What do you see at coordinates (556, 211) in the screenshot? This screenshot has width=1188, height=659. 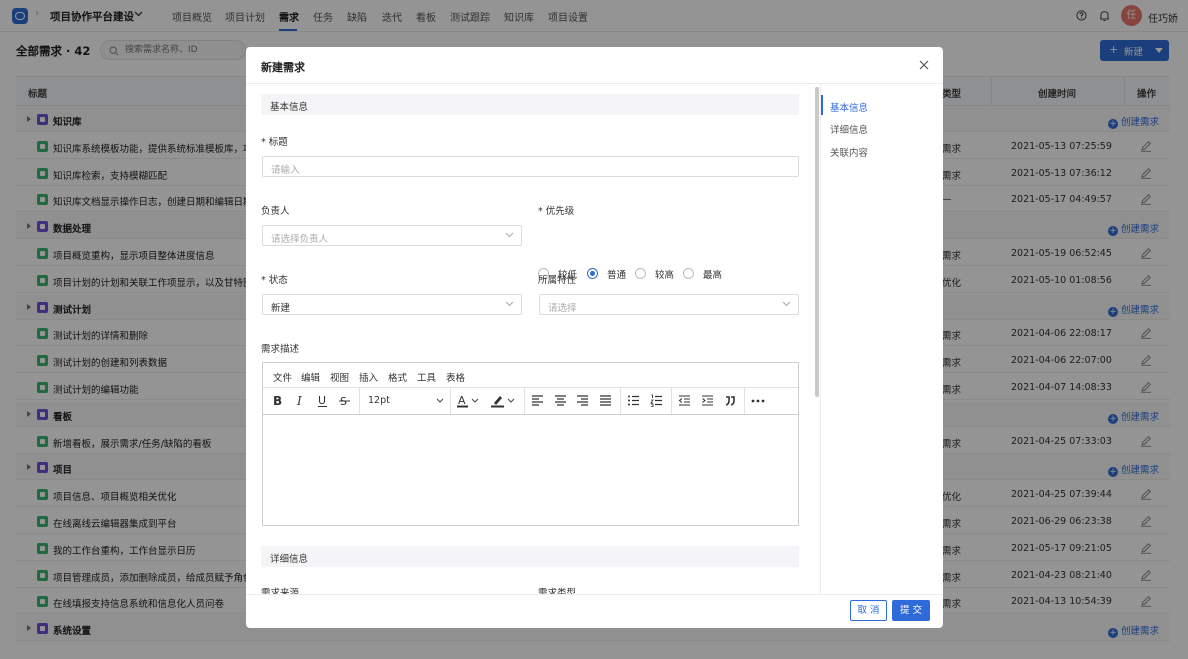 I see `priority-label: * 优先级` at bounding box center [556, 211].